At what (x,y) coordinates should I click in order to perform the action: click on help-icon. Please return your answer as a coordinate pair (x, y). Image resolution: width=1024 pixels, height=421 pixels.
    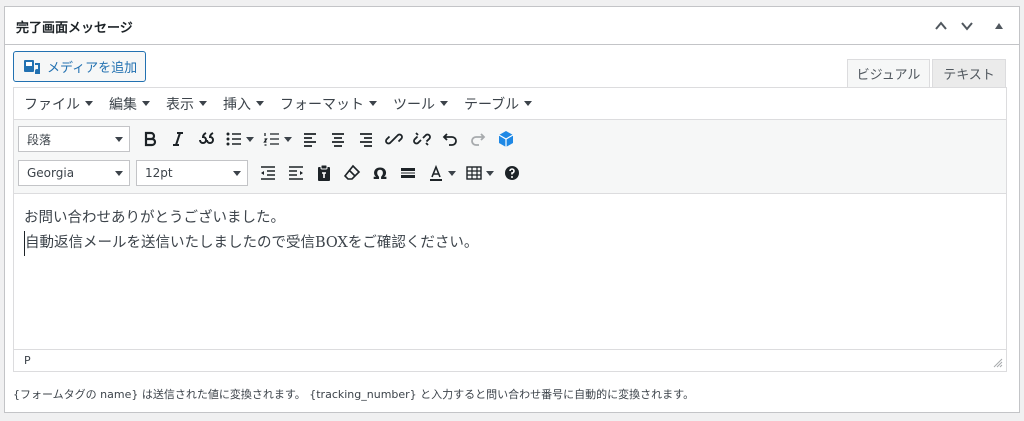
    Looking at the image, I should click on (512, 173).